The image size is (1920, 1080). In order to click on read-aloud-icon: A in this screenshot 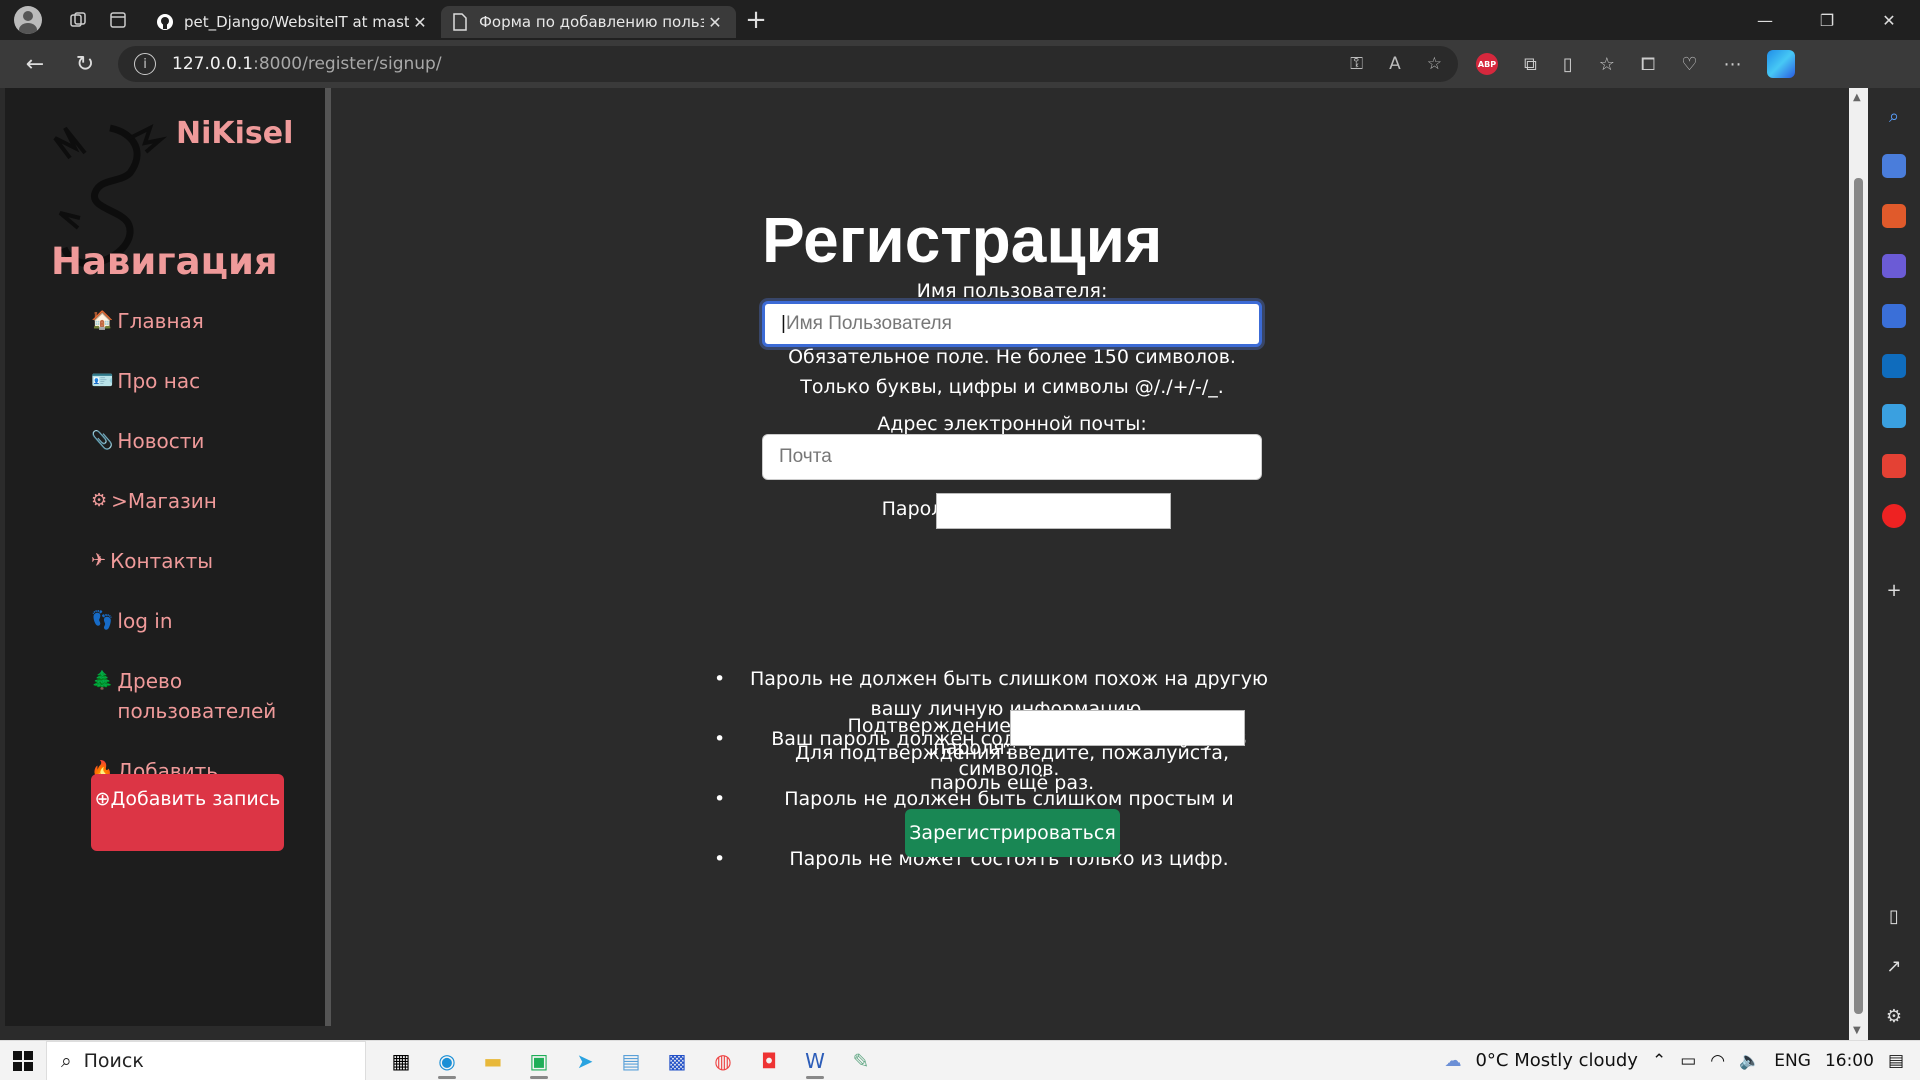, I will do `click(1395, 64)`.